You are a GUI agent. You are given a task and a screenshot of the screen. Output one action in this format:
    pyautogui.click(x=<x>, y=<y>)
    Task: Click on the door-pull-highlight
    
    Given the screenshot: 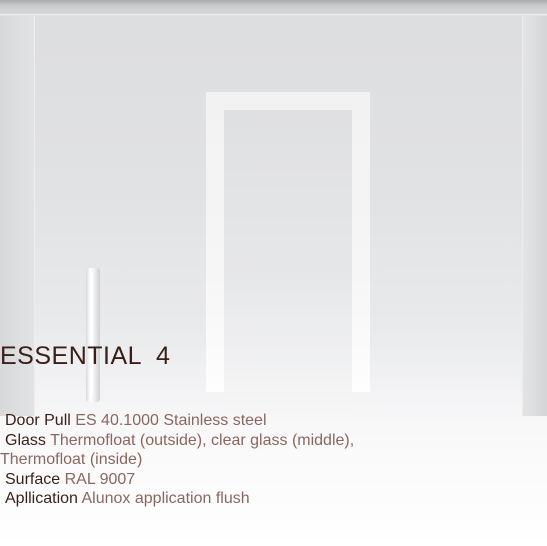 What is the action you would take?
    pyautogui.click(x=91, y=334)
    